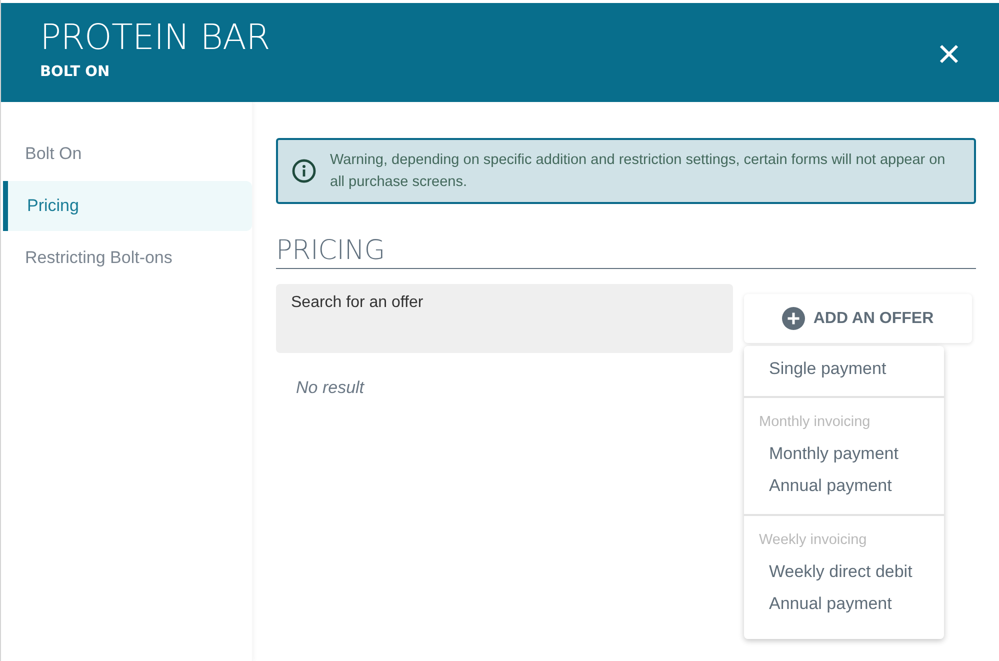  I want to click on menu-item: Single payment, so click(844, 369).